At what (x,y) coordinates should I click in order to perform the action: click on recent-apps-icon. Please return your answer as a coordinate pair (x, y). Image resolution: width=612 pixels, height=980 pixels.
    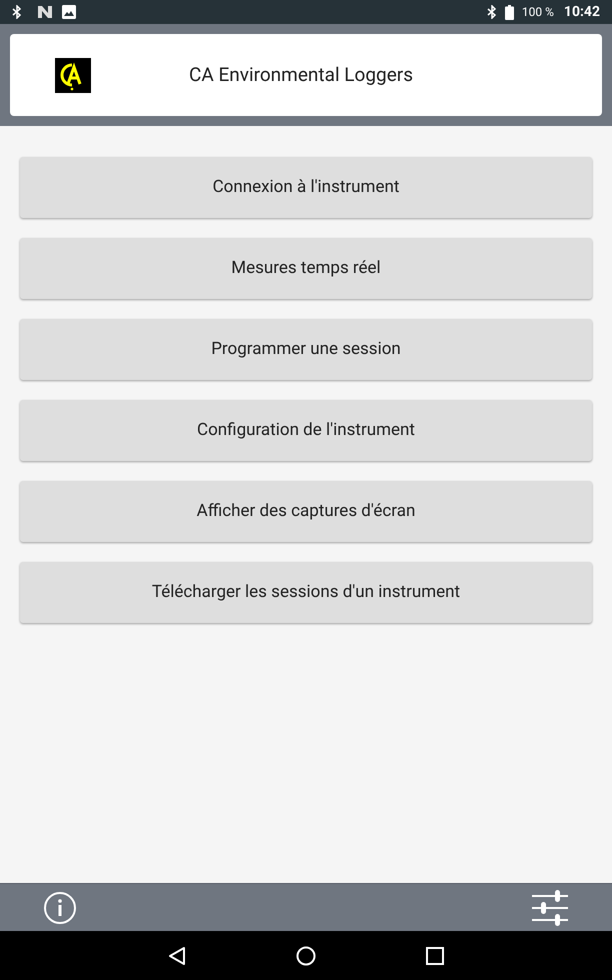
    Looking at the image, I should click on (435, 955).